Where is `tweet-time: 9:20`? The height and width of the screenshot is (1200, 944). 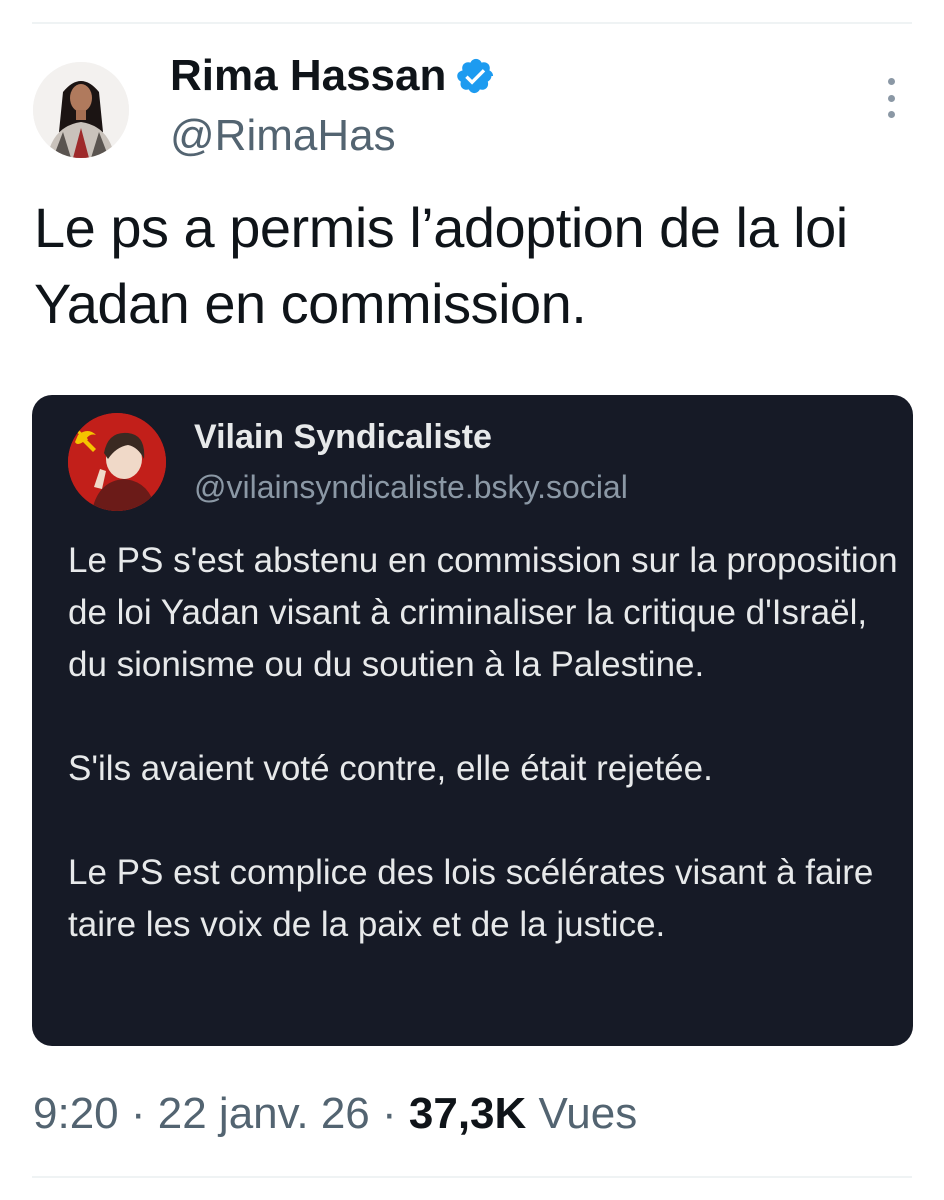 tweet-time: 9:20 is located at coordinates (76, 1113).